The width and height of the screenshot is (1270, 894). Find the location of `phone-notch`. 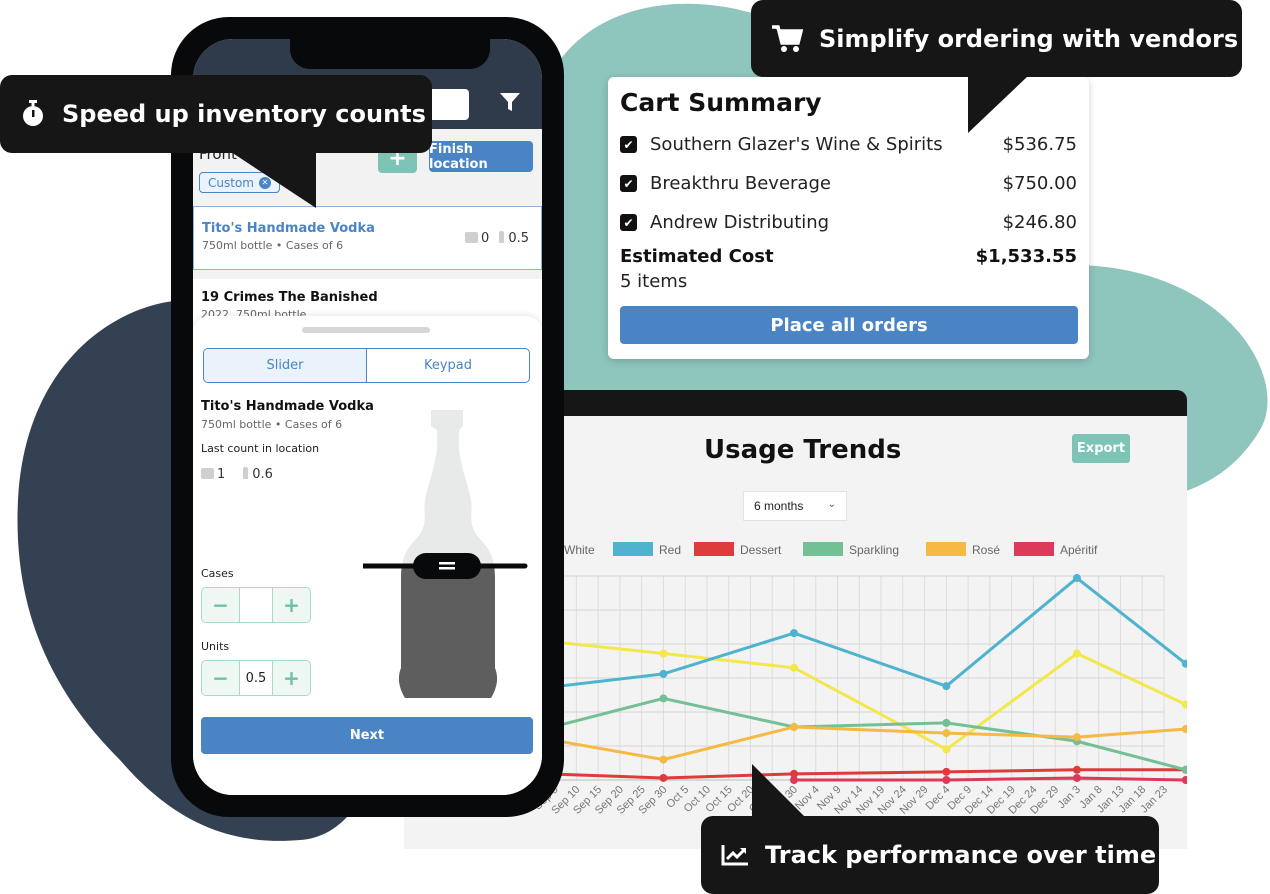

phone-notch is located at coordinates (390, 54).